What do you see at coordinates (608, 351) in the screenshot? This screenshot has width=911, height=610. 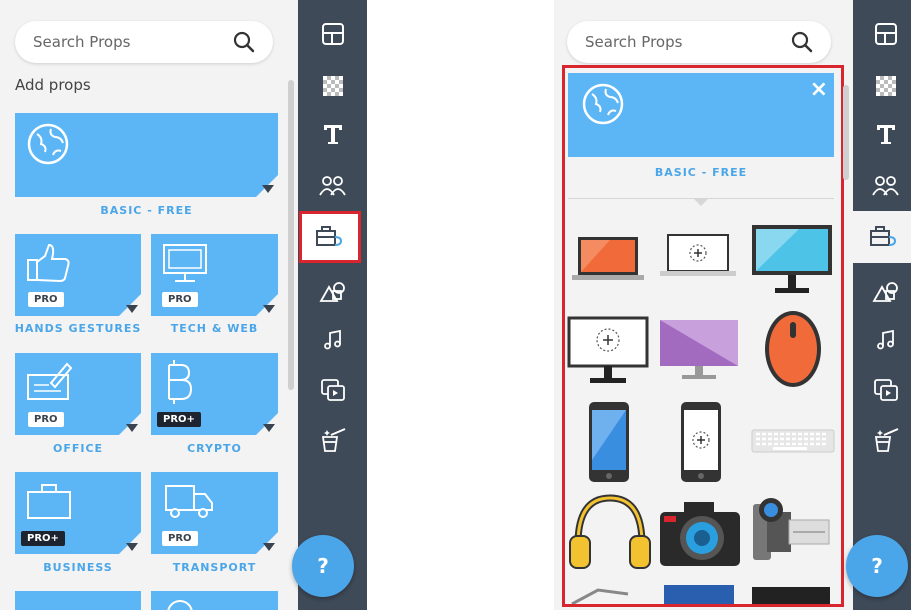 I see `monitor-placeholder-item` at bounding box center [608, 351].